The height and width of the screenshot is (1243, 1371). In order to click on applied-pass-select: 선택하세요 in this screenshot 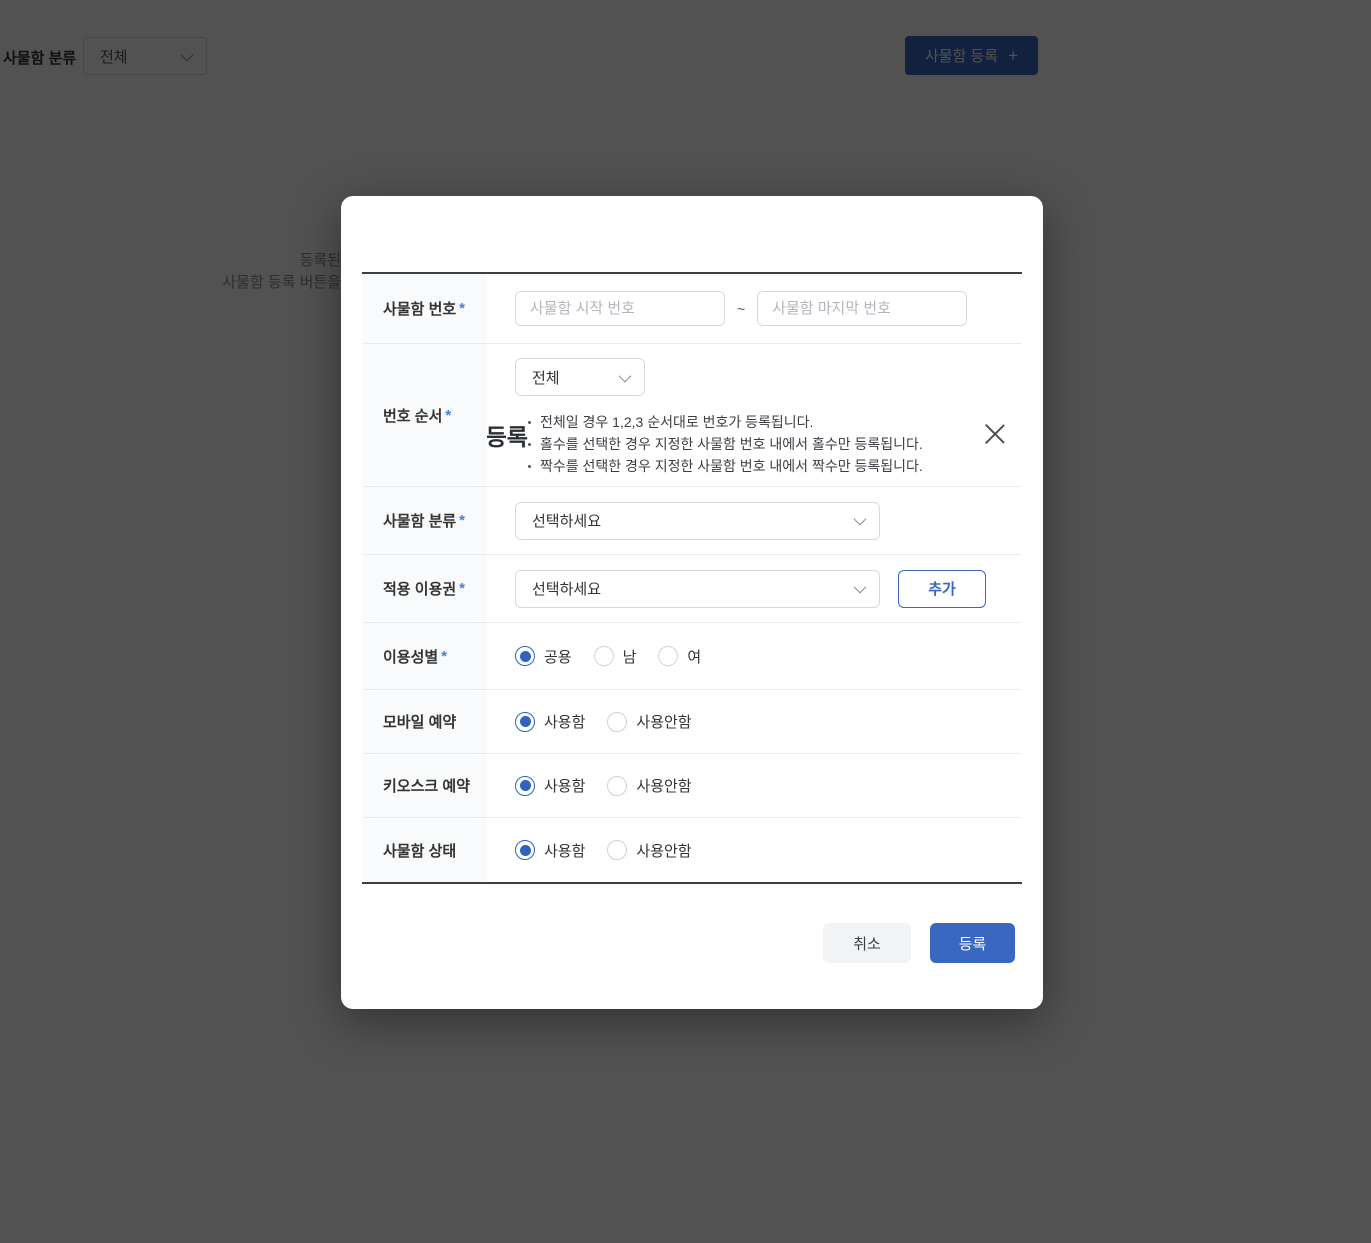, I will do `click(697, 588)`.